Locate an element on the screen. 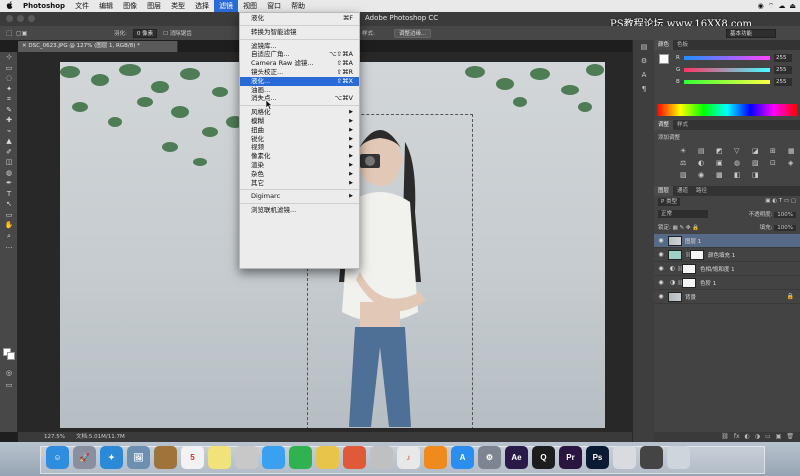  premiere-icon: Pr is located at coordinates (570, 457).